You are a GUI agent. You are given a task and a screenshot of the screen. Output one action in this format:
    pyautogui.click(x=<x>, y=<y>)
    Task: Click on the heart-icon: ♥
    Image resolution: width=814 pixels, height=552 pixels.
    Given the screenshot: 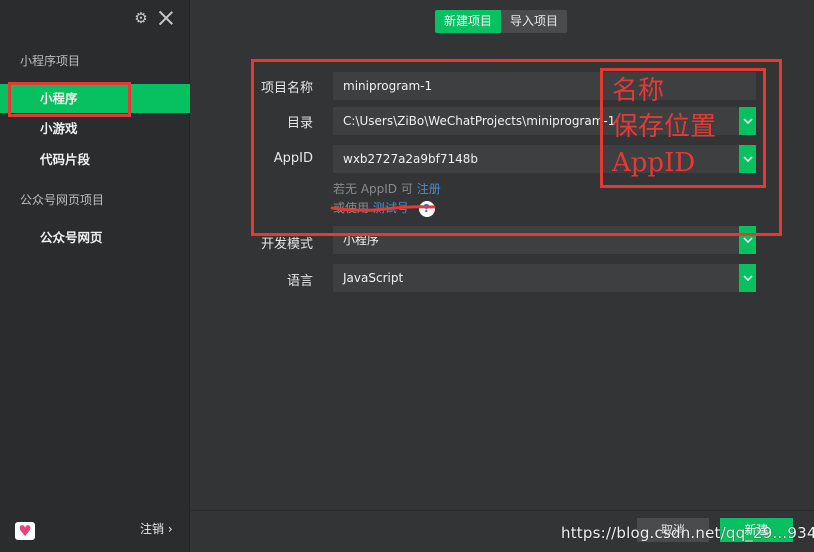 What is the action you would take?
    pyautogui.click(x=25, y=531)
    